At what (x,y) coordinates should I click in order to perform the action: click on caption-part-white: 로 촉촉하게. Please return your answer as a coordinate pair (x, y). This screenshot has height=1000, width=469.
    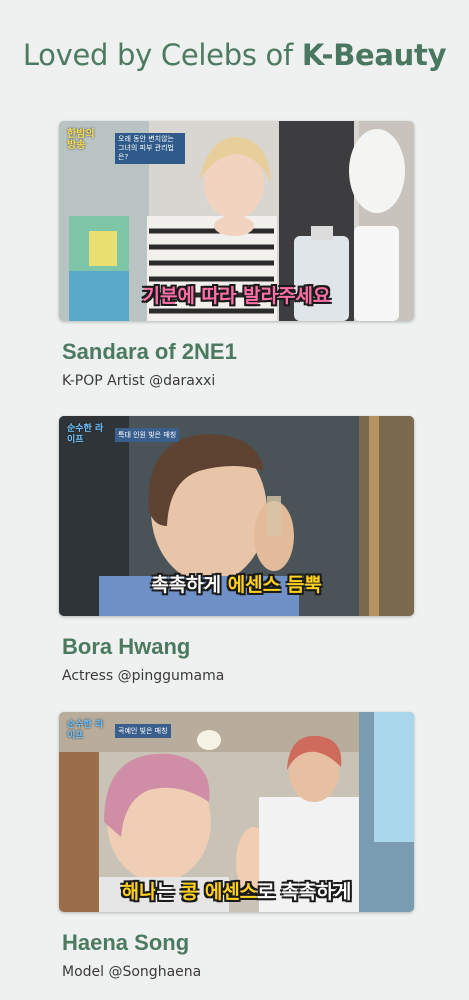
    Looking at the image, I should click on (304, 892).